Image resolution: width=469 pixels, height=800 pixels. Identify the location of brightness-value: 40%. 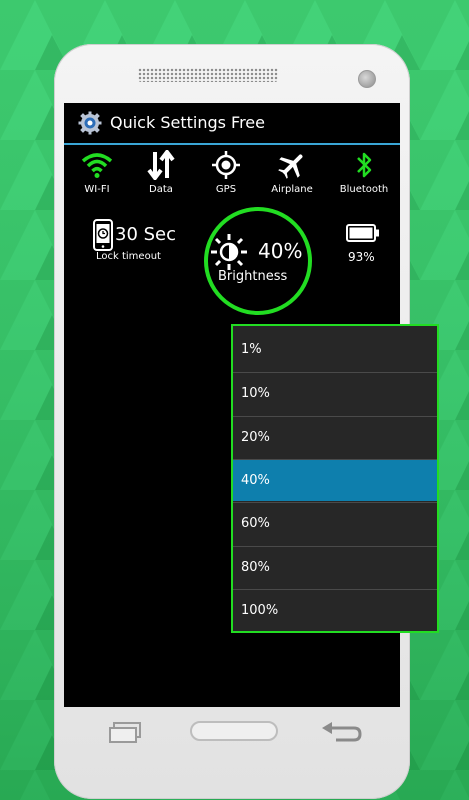
(280, 251).